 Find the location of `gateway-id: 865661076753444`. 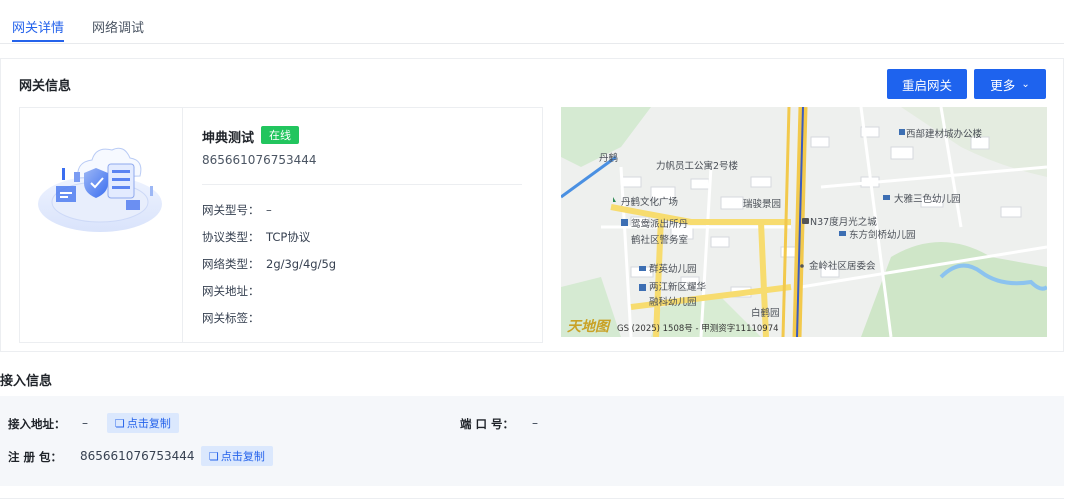

gateway-id: 865661076753444 is located at coordinates (259, 160).